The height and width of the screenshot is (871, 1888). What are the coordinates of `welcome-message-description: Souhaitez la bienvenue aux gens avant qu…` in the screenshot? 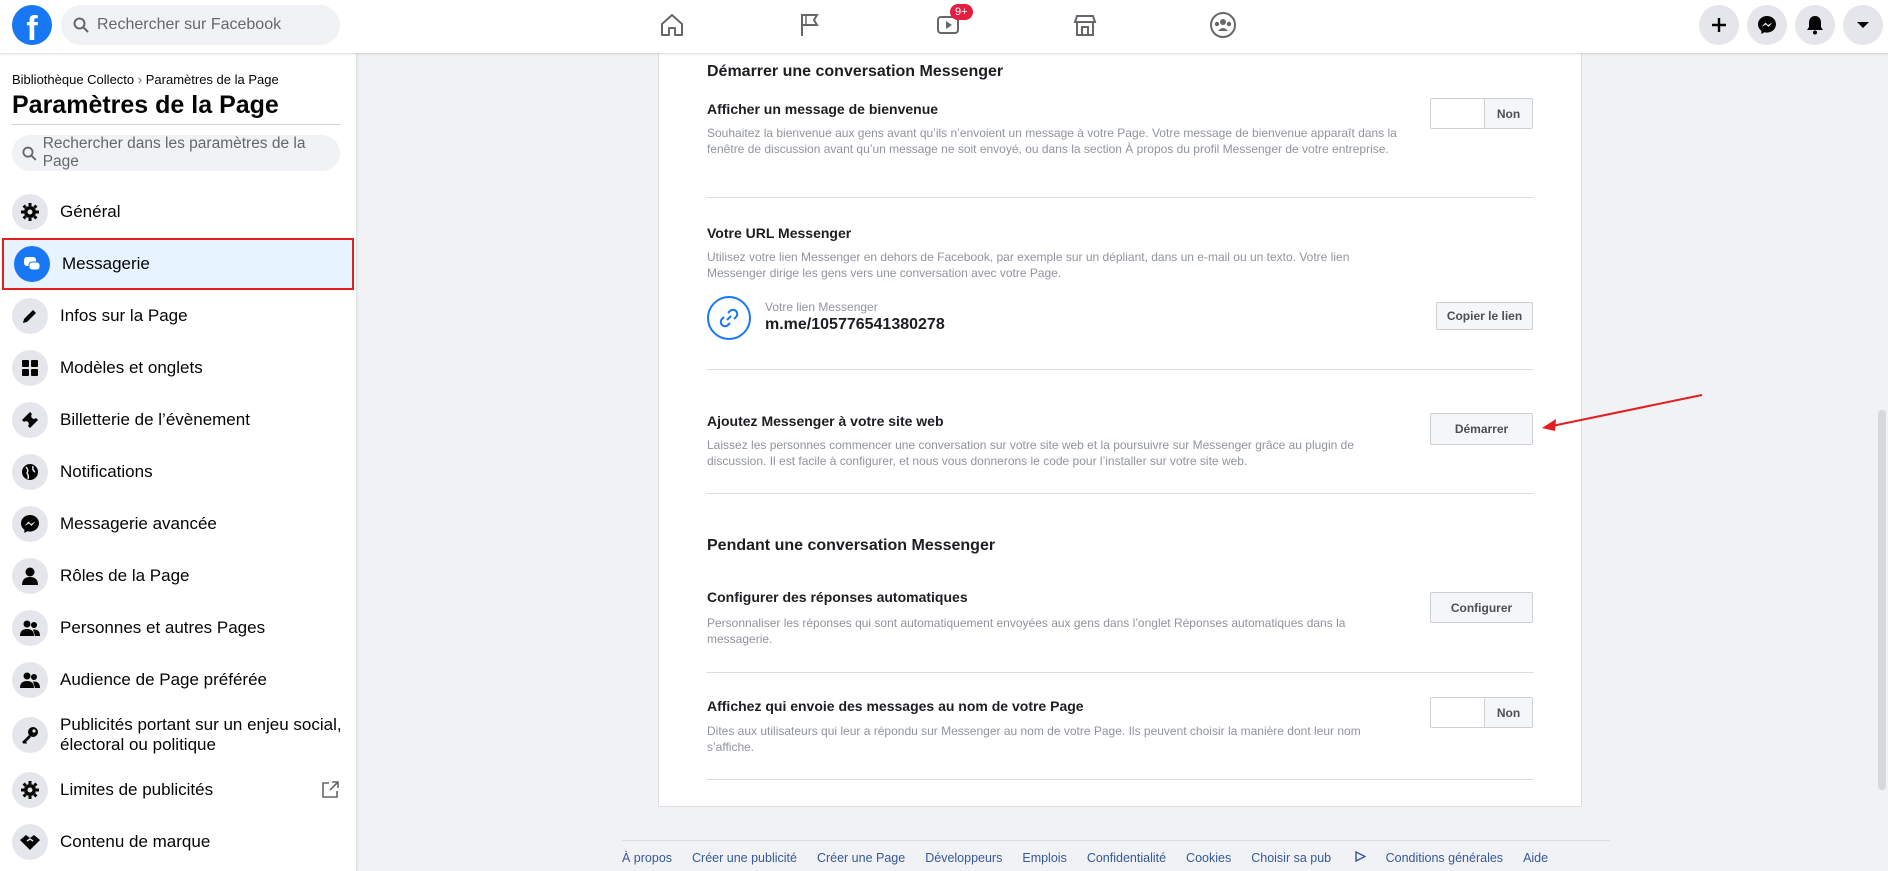 It's located at (1052, 141).